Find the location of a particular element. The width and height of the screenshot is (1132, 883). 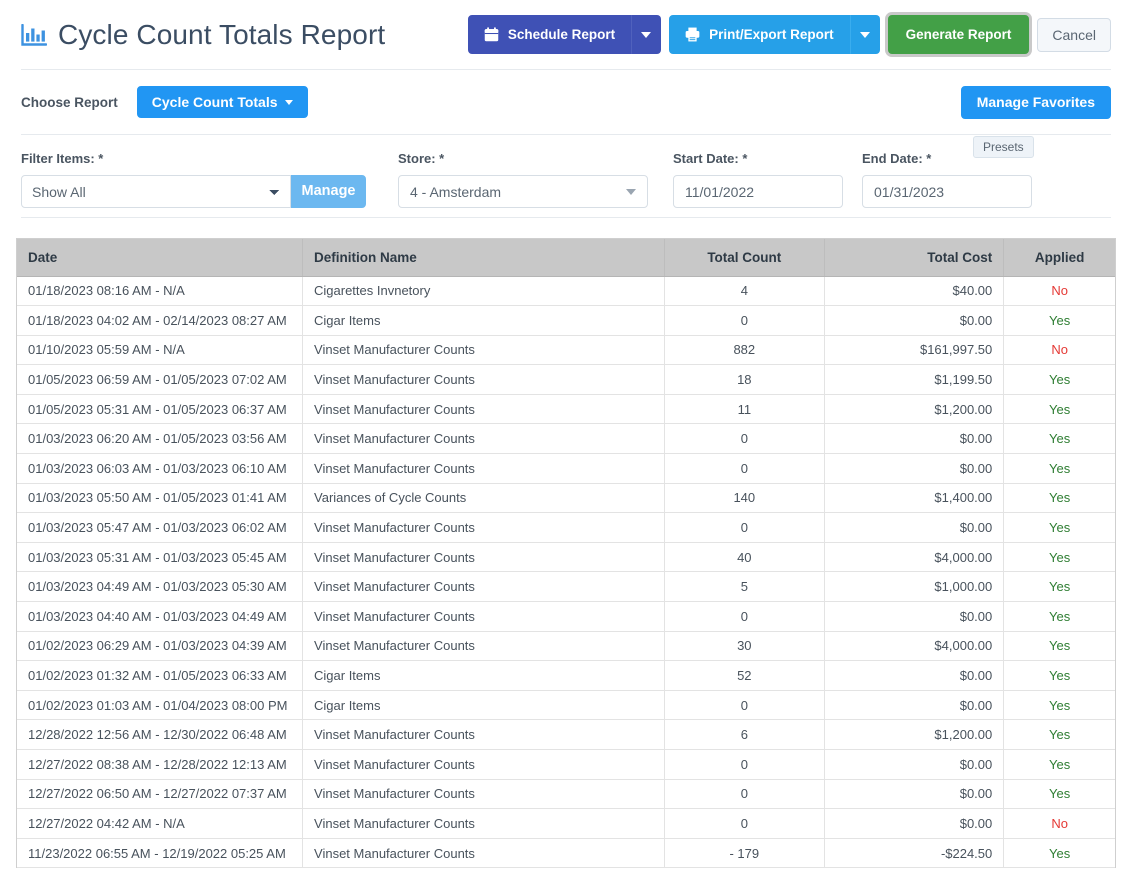

store-label: Store: * is located at coordinates (421, 158).